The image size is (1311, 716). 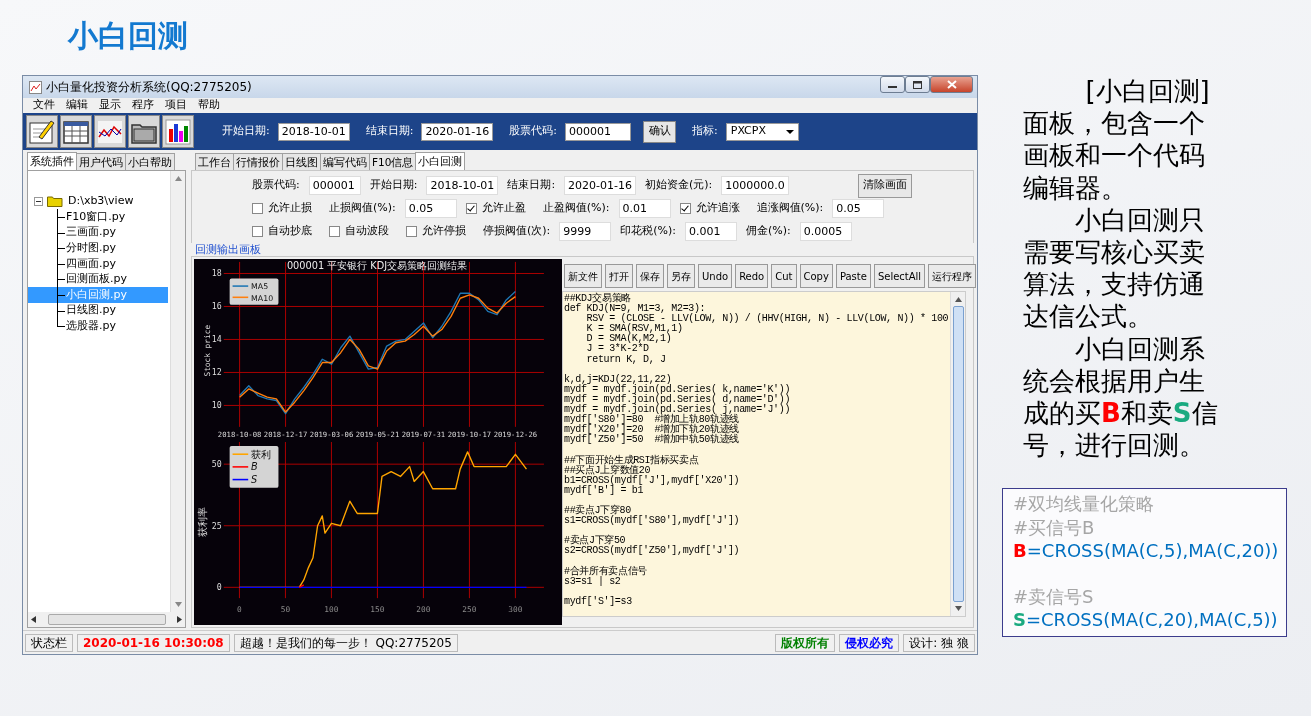 I want to click on editor-button: 运行程序, so click(x=952, y=276).